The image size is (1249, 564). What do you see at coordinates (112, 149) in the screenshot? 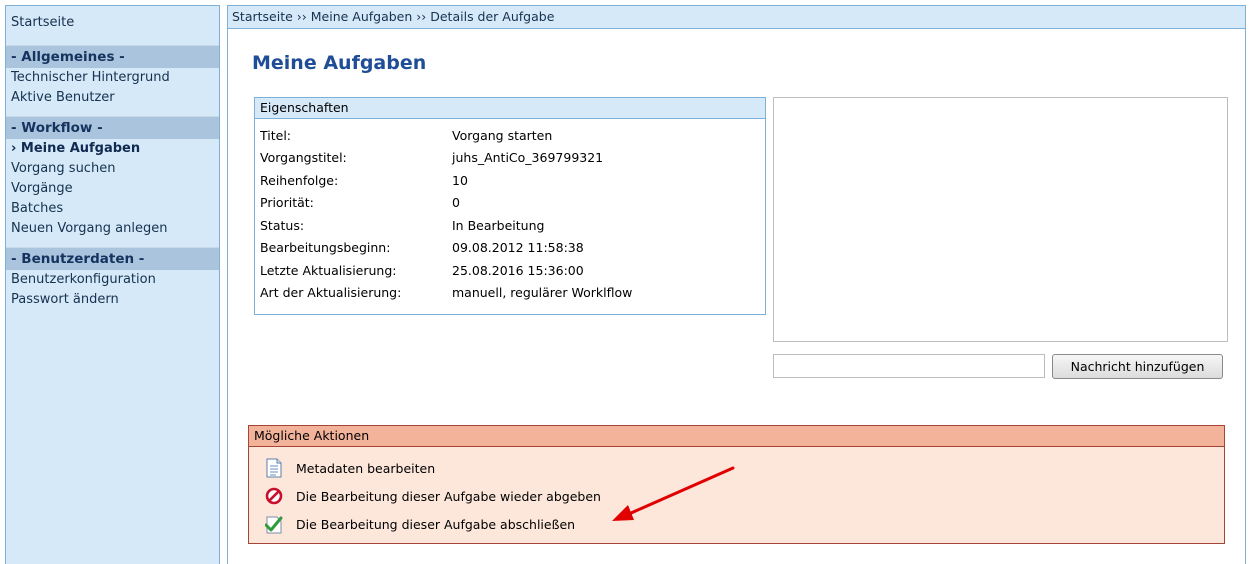
I see `sidebar-item-meine-aufgaben: › Meine Aufgaben` at bounding box center [112, 149].